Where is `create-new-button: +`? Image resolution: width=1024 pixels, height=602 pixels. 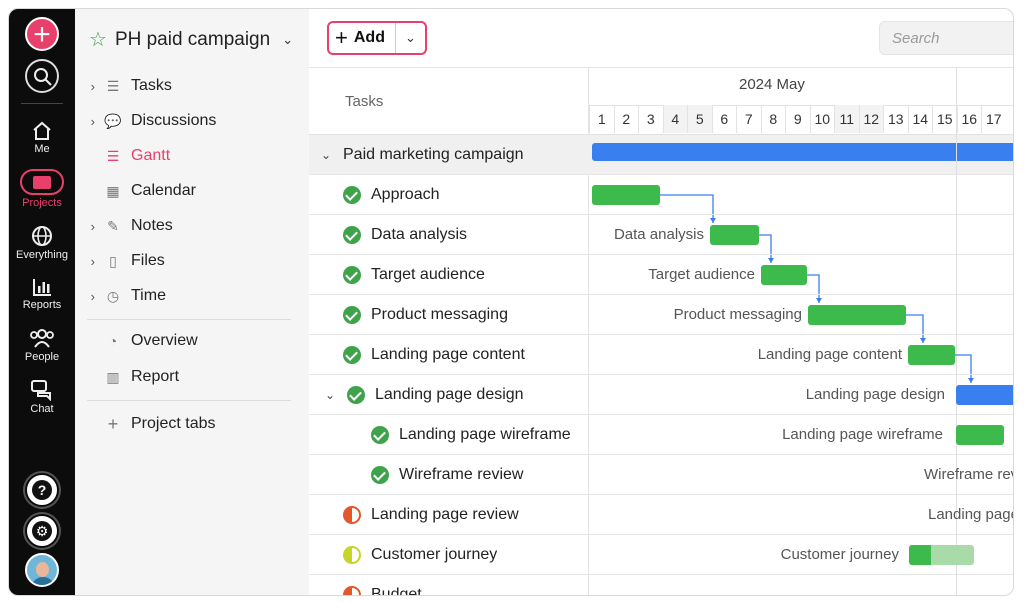 create-new-button: + is located at coordinates (42, 34).